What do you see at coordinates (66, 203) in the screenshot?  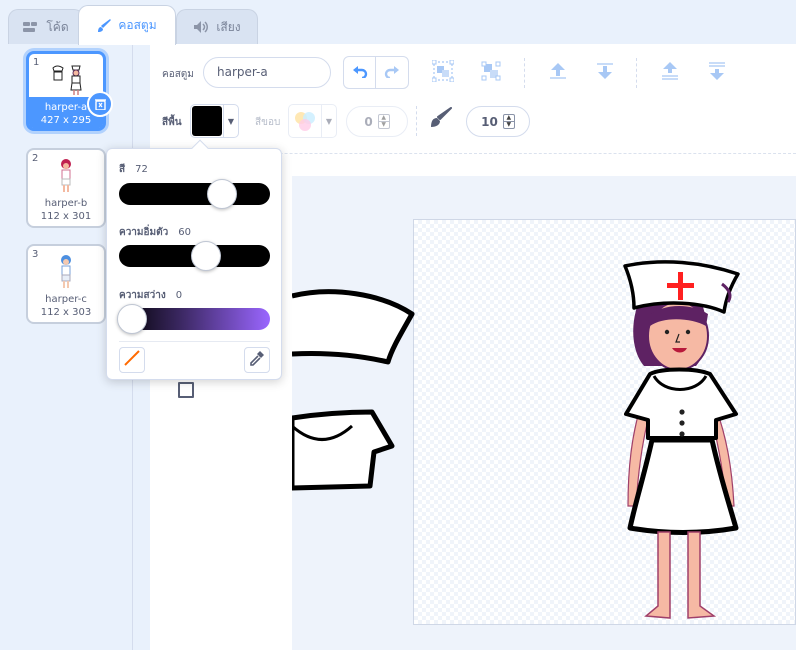 I see `costume-name: harper-b` at bounding box center [66, 203].